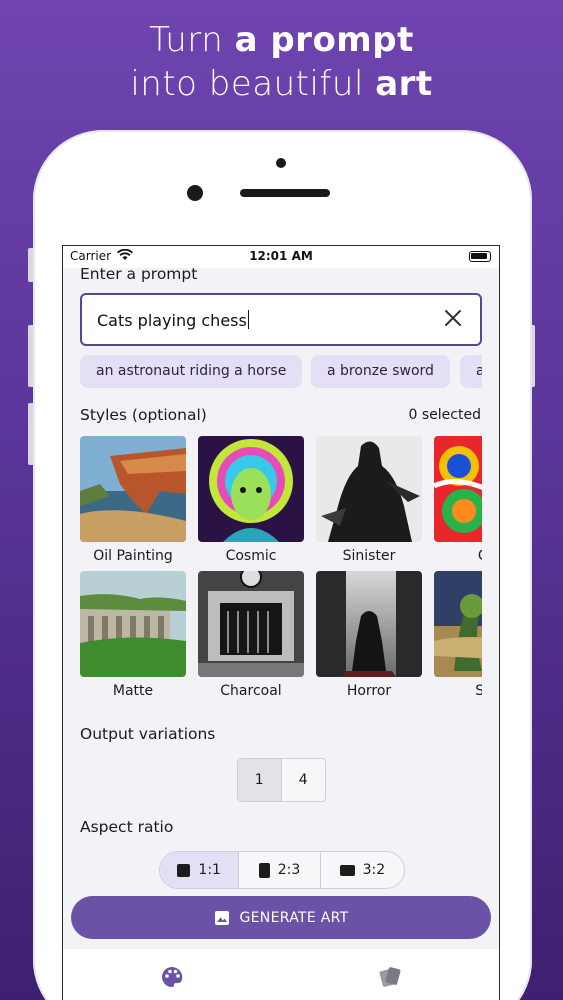  What do you see at coordinates (369, 556) in the screenshot?
I see `style-label: Sinister` at bounding box center [369, 556].